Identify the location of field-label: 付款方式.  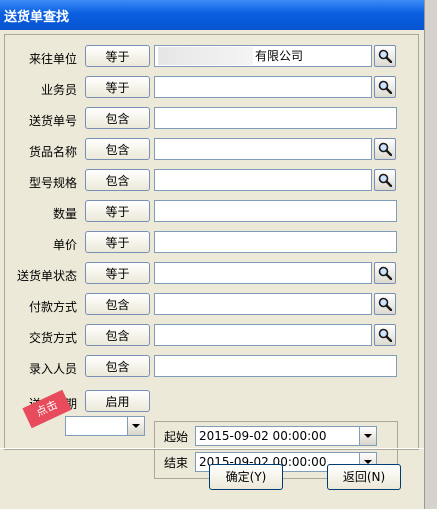
(52, 307).